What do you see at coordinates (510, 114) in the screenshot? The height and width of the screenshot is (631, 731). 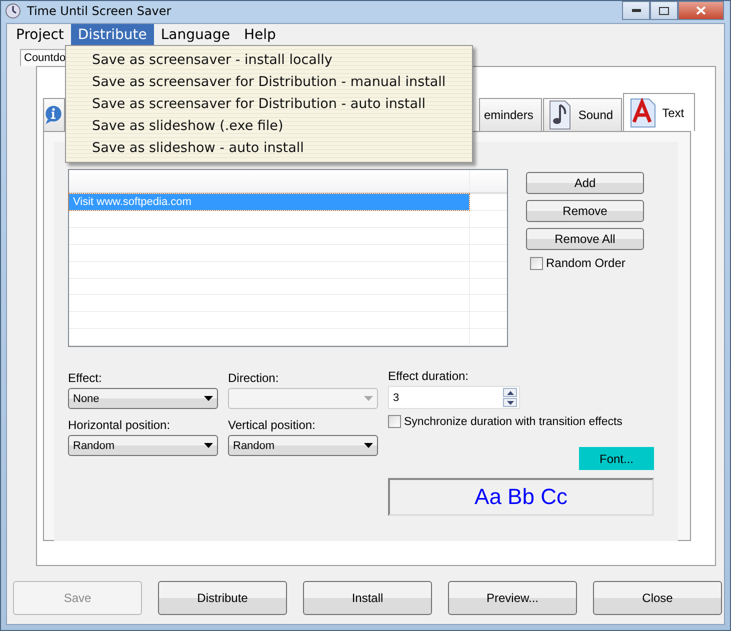 I see `tab: eminders` at bounding box center [510, 114].